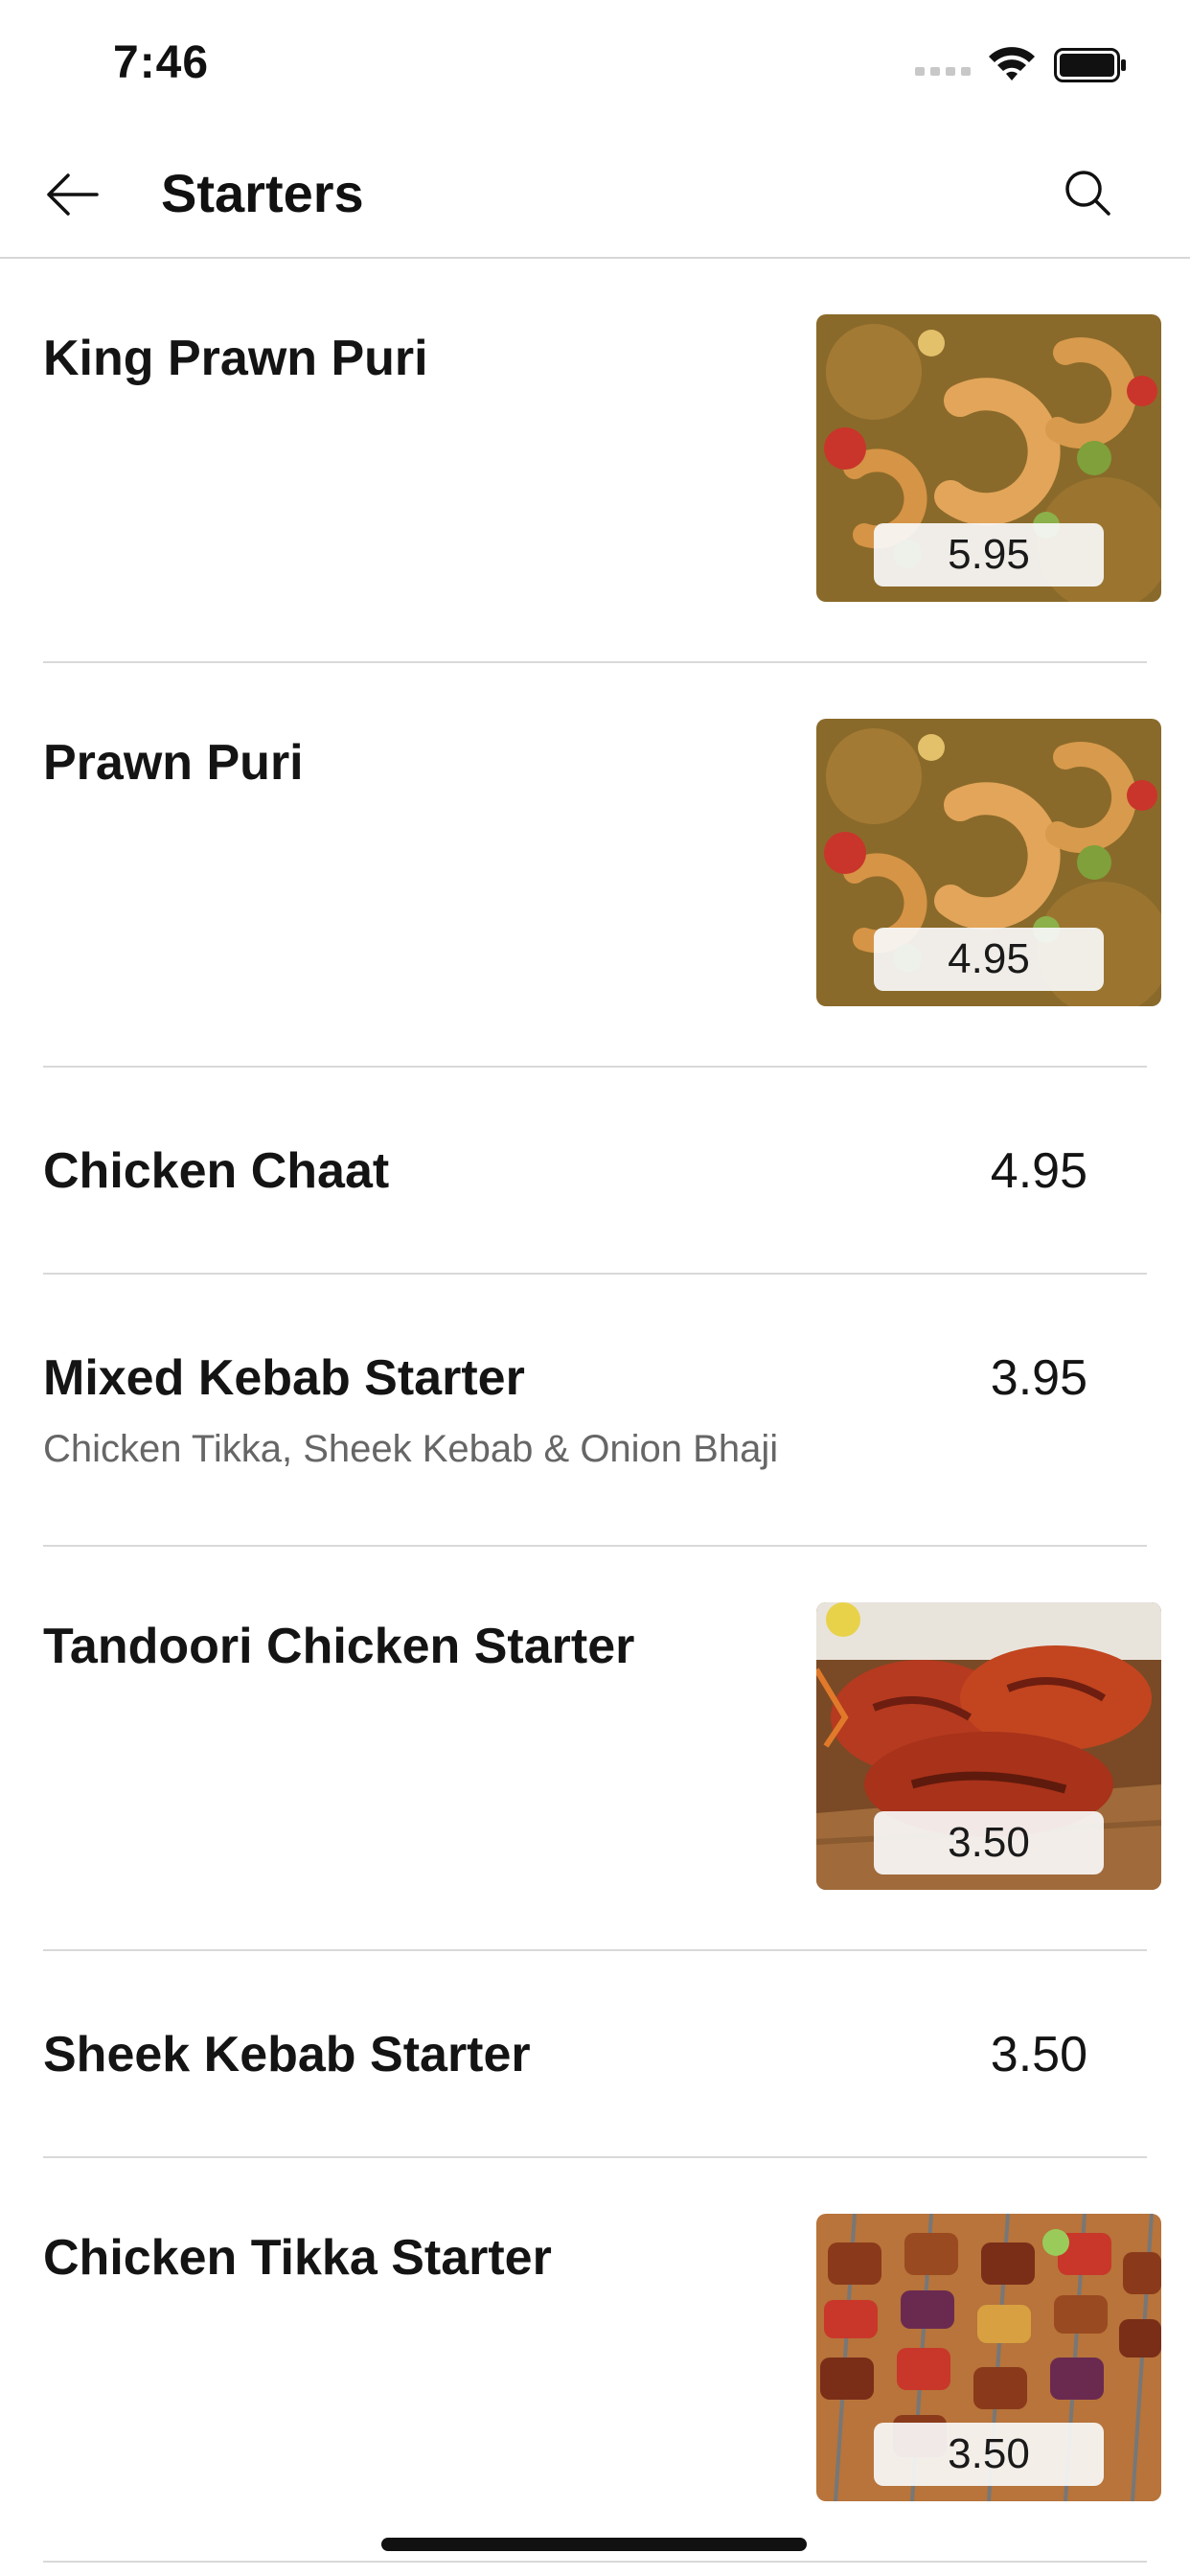 Image resolution: width=1190 pixels, height=2576 pixels. What do you see at coordinates (595, 196) in the screenshot?
I see `nav-bar: Starters` at bounding box center [595, 196].